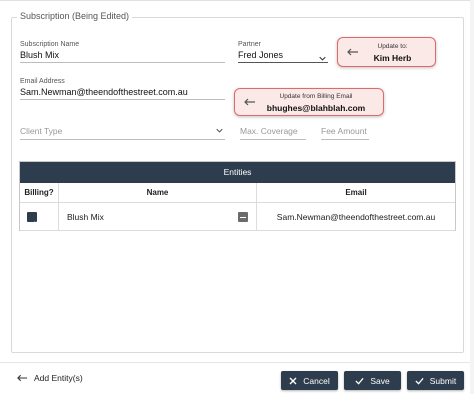 This screenshot has width=474, height=394. What do you see at coordinates (39, 193) in the screenshot?
I see `column-header-billing: Billing?` at bounding box center [39, 193].